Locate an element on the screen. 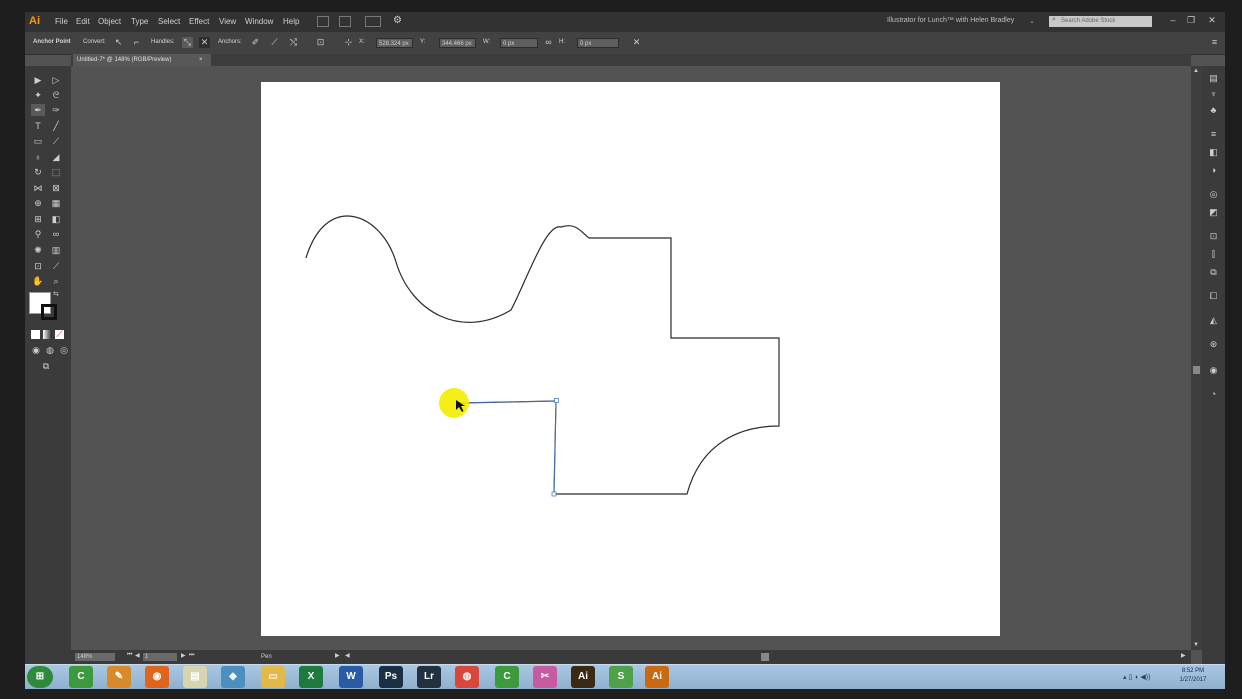 The height and width of the screenshot is (699, 1242). next-artboard-icon: ▶ is located at coordinates (183, 655).